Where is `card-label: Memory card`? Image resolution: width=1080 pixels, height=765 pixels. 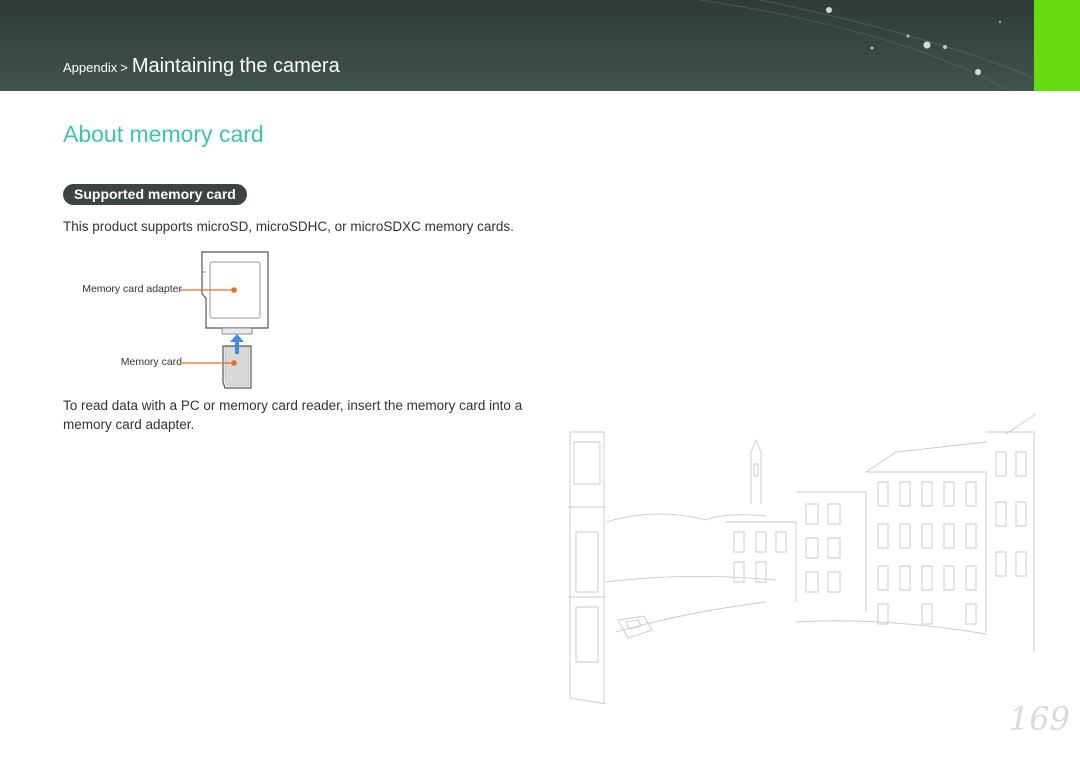
card-label: Memory card is located at coordinates (151, 362).